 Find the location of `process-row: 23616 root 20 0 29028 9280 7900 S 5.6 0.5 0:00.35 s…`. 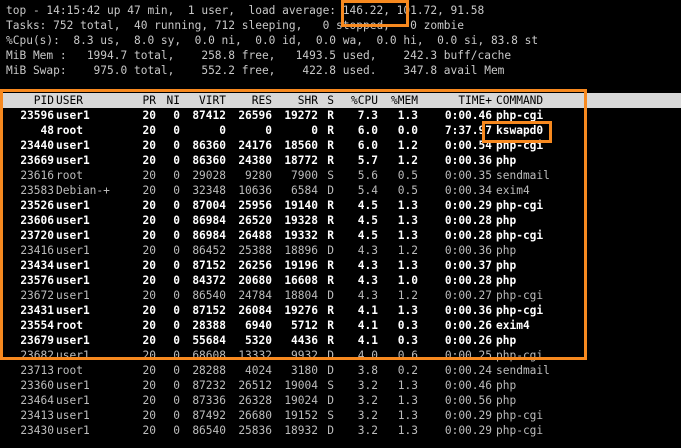

process-row: 23616 root 20 0 29028 9280 7900 S 5.6 0.5 0:00.35 s… is located at coordinates (343, 175).